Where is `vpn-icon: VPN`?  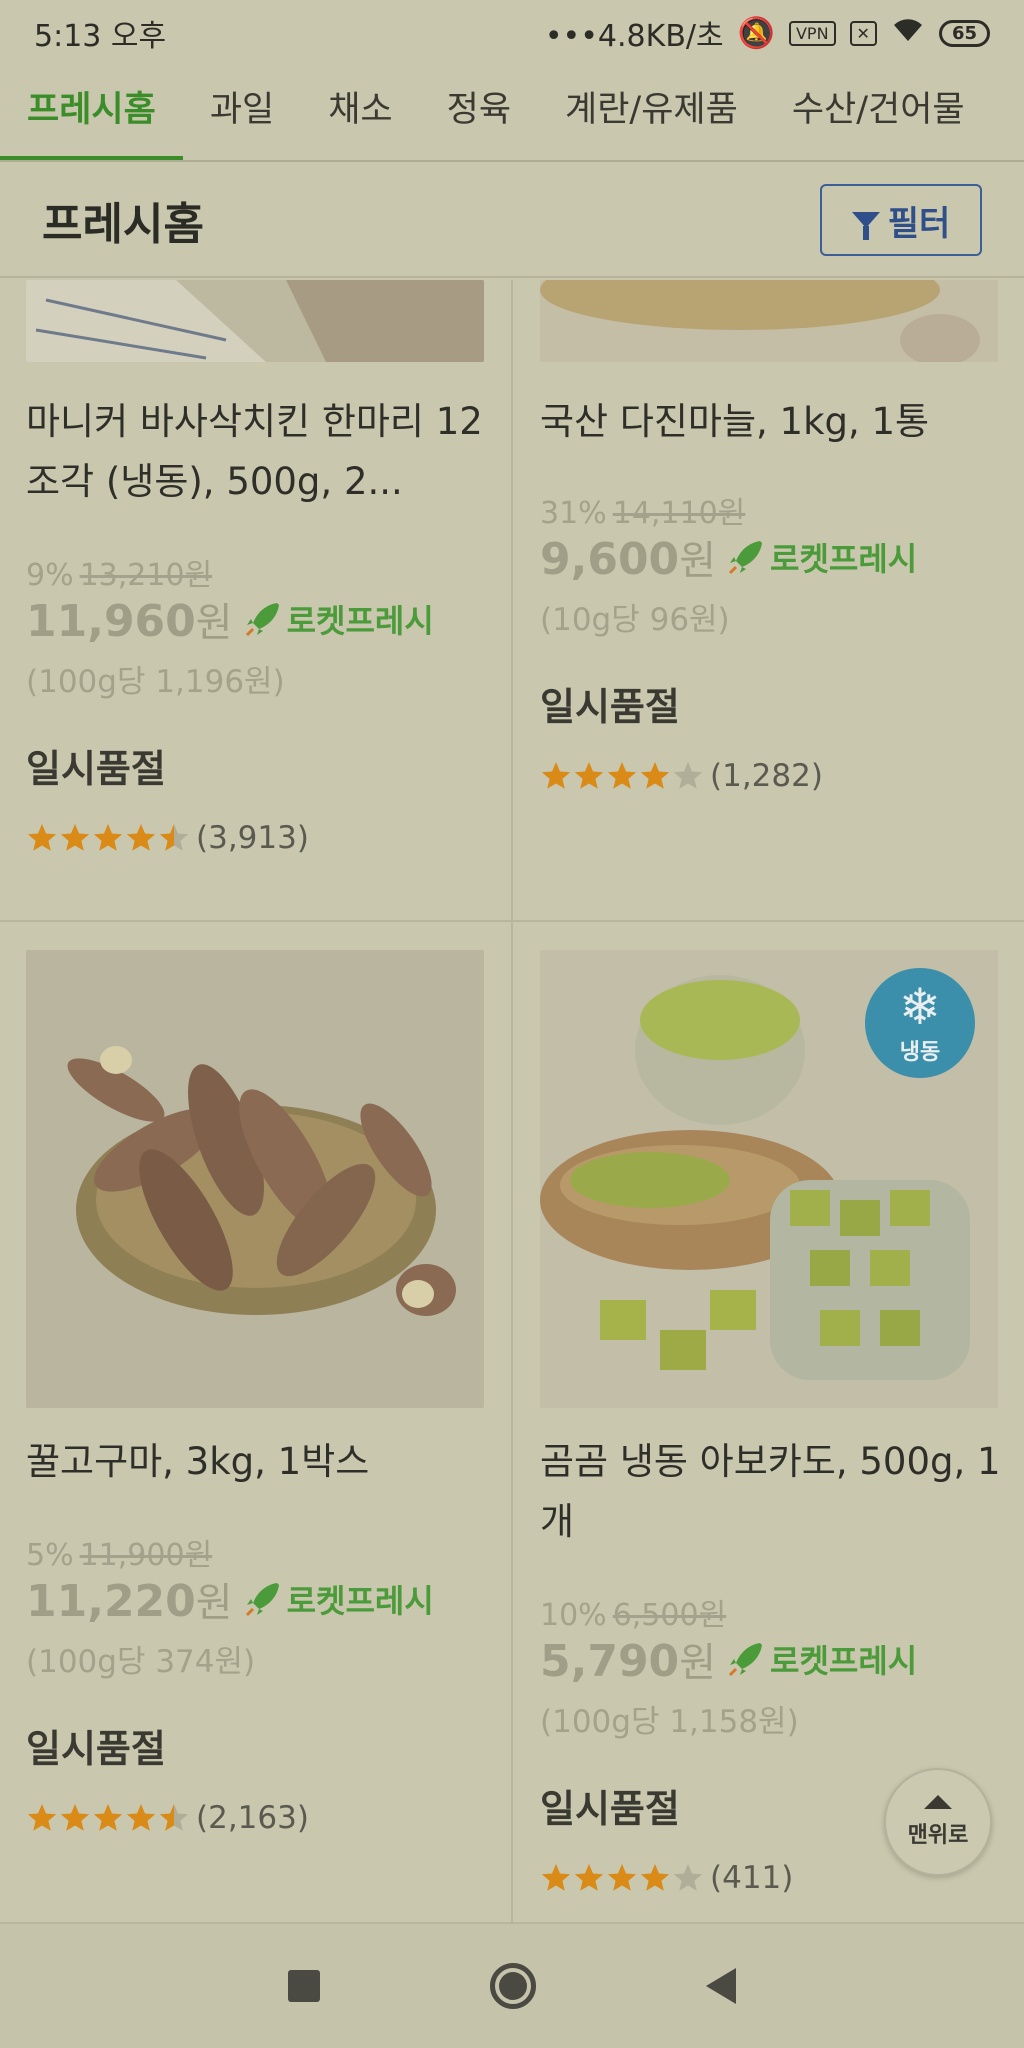 vpn-icon: VPN is located at coordinates (812, 33).